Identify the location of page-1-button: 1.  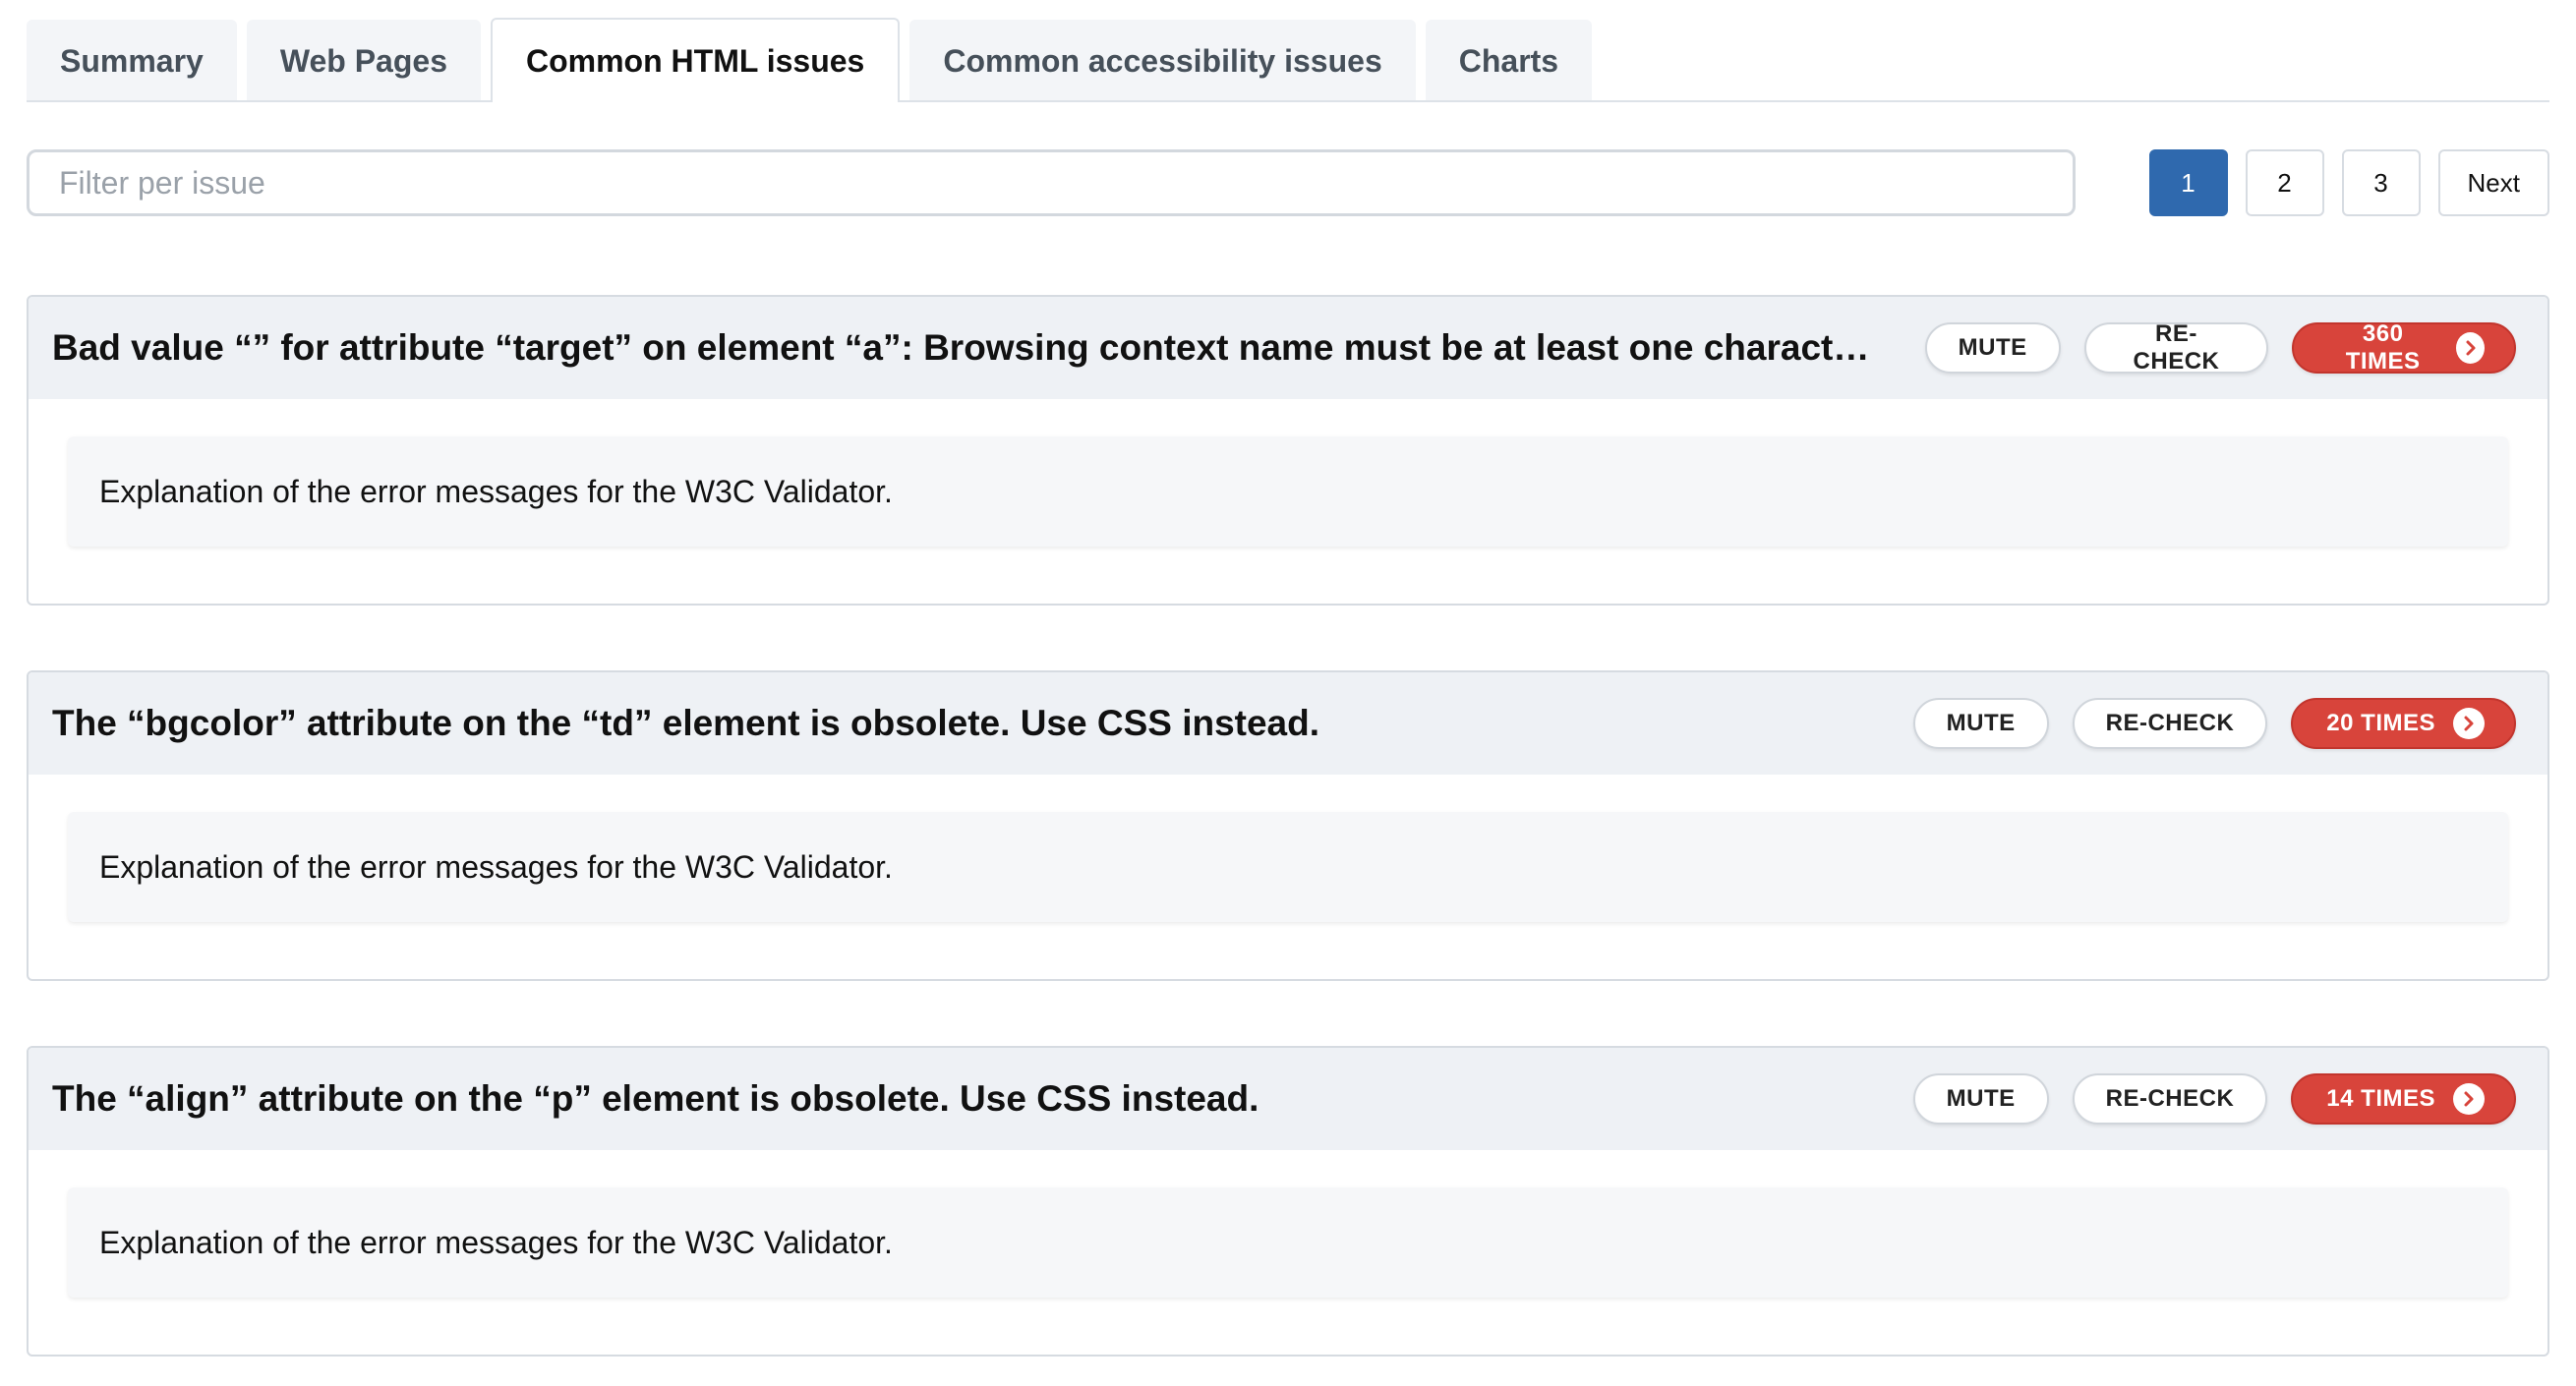
(2188, 182).